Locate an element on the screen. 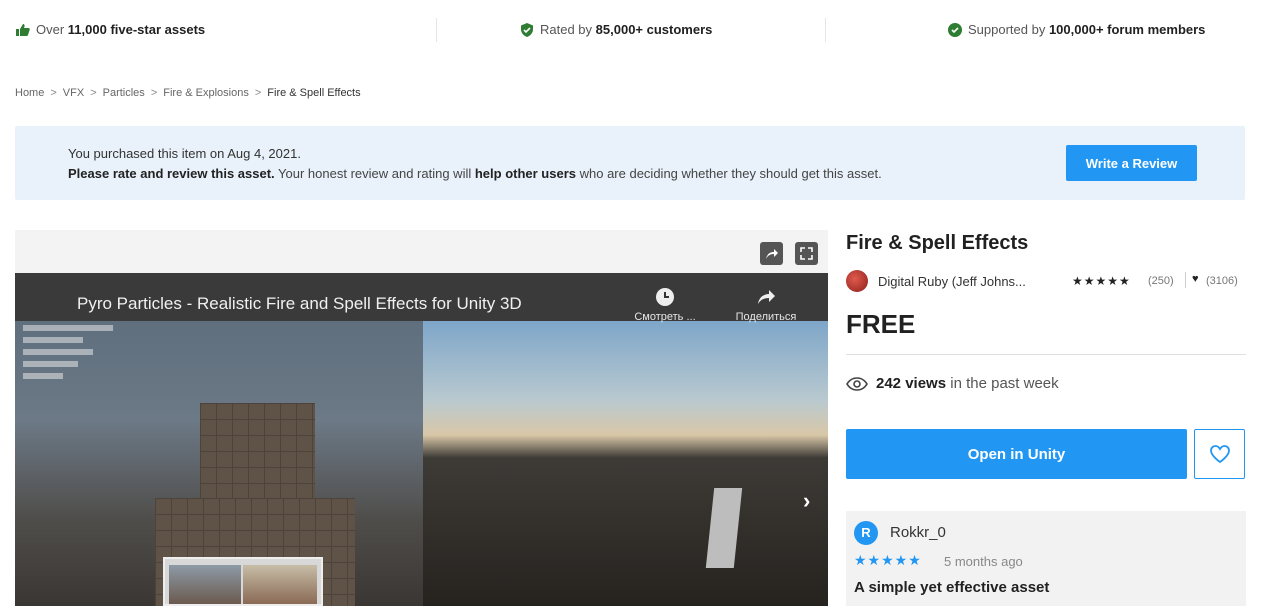  share-icon is located at coordinates (772, 254).